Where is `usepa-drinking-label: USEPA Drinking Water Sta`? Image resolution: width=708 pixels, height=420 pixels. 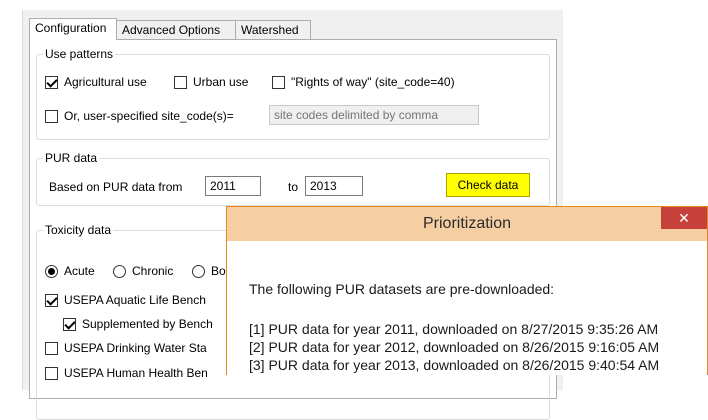
usepa-drinking-label: USEPA Drinking Water Sta is located at coordinates (135, 348).